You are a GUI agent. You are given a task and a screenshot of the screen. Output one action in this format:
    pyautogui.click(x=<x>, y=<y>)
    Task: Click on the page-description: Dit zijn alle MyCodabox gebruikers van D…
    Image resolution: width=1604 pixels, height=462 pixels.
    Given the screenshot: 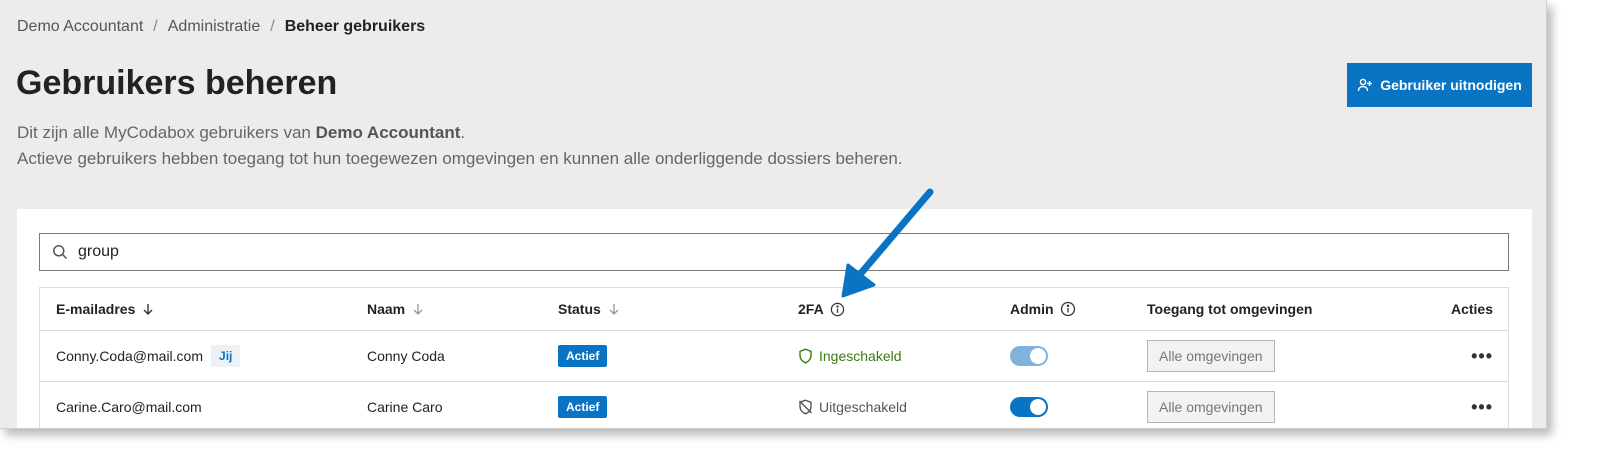 What is the action you would take?
    pyautogui.click(x=460, y=146)
    